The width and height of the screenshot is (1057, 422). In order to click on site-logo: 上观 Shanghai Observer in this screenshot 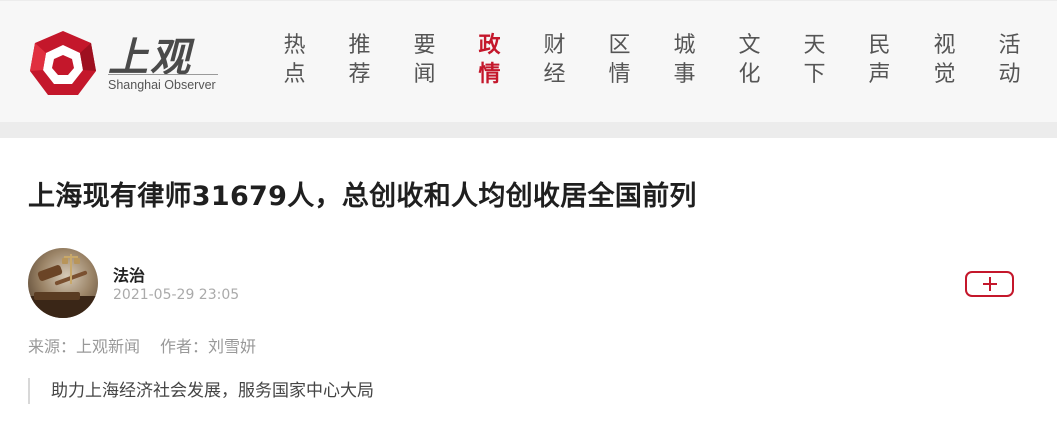, I will do `click(128, 63)`.